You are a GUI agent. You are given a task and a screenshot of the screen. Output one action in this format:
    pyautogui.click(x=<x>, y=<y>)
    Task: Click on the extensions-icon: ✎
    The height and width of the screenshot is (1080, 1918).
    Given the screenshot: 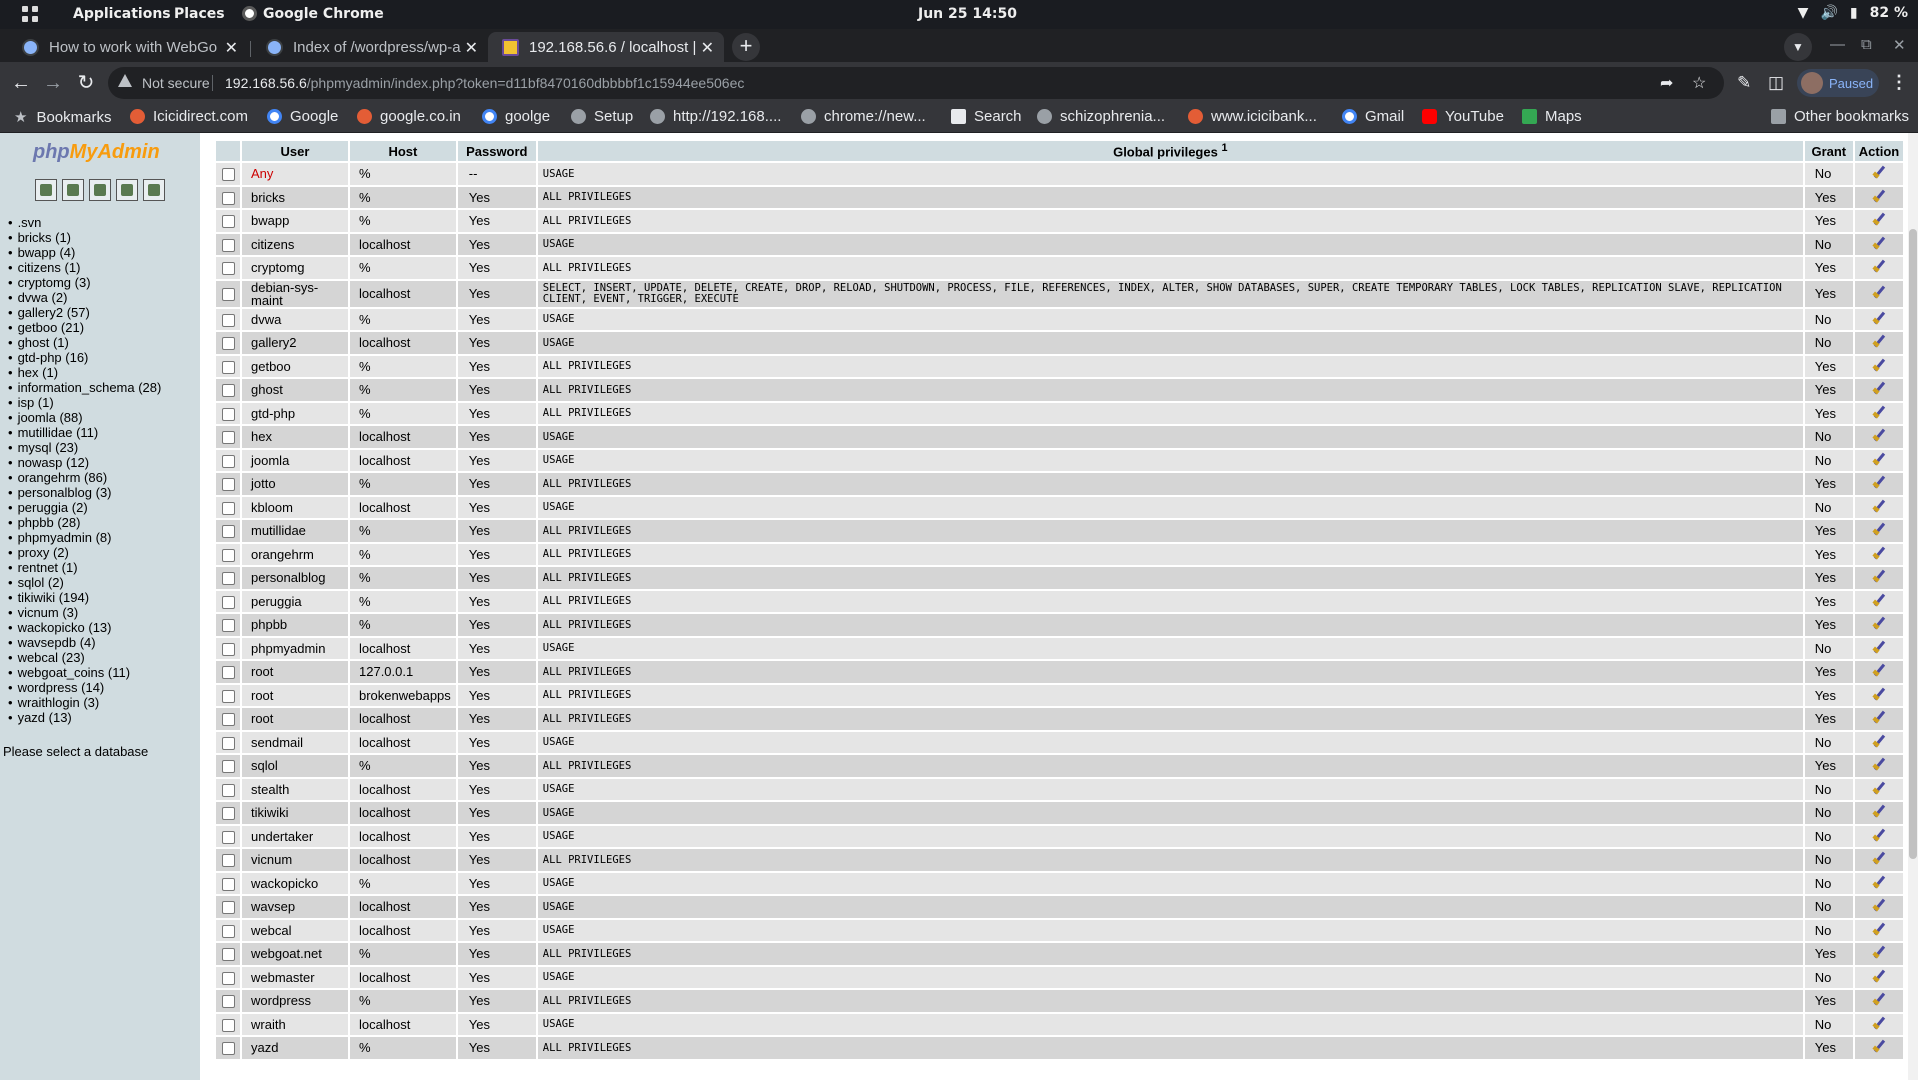 What is the action you would take?
    pyautogui.click(x=1744, y=83)
    